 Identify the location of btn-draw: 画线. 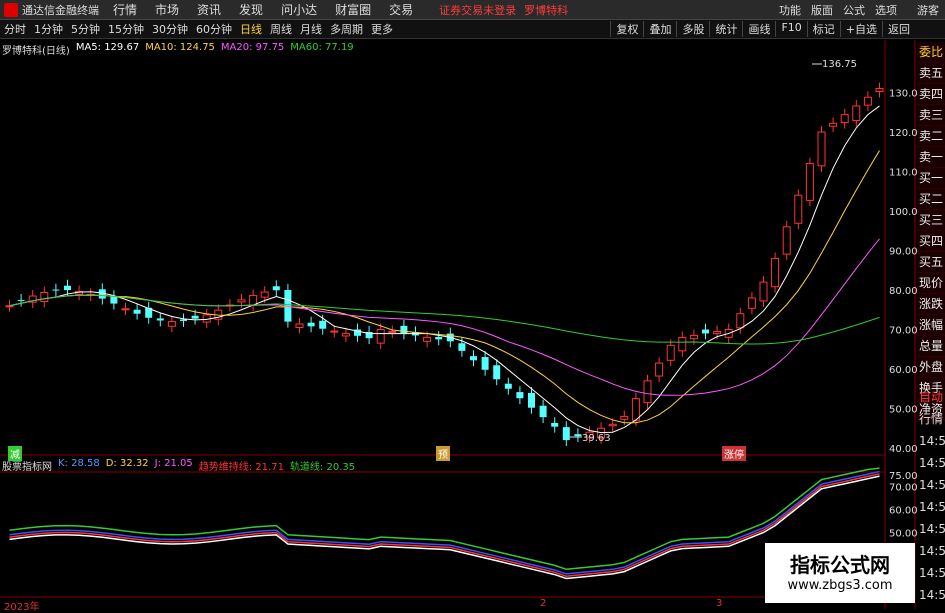
(758, 29).